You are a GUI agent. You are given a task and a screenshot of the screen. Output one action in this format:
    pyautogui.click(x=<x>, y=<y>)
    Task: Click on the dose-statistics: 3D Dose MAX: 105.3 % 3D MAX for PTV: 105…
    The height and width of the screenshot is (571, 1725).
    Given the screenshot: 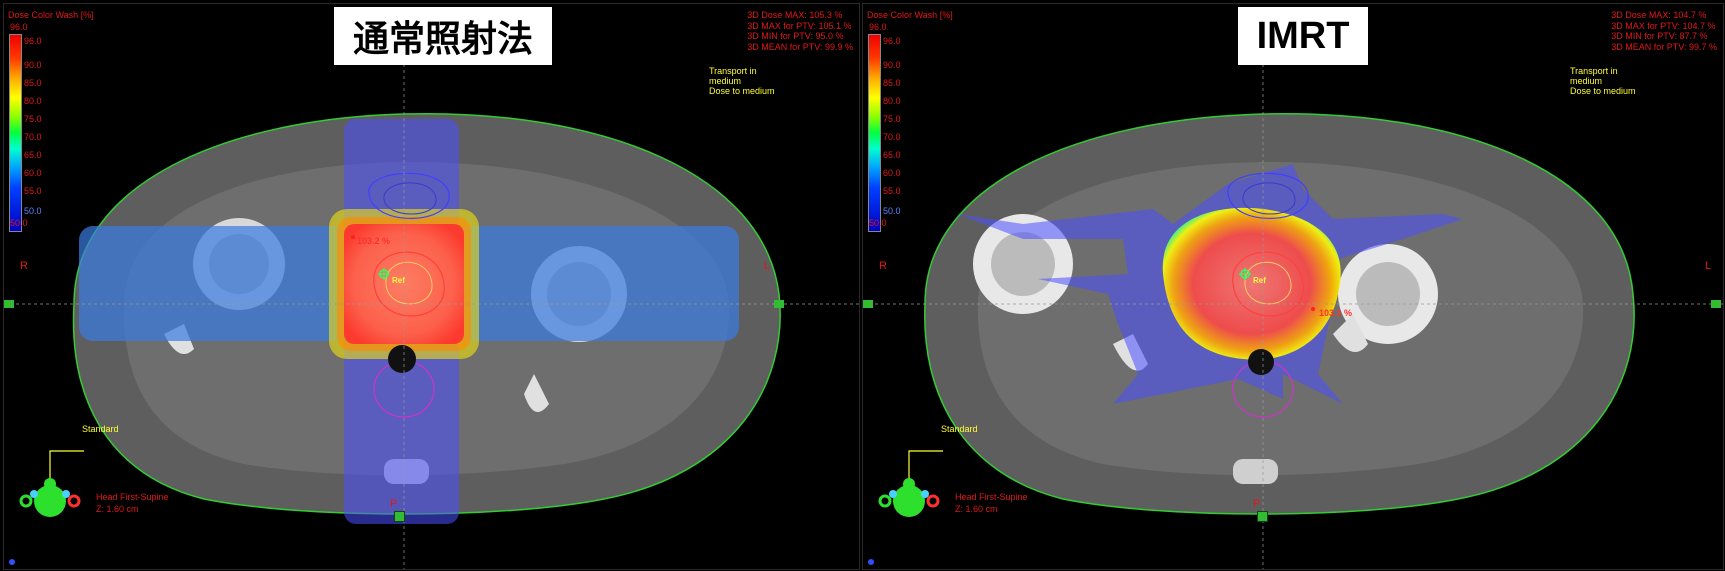 What is the action you would take?
    pyautogui.click(x=800, y=31)
    